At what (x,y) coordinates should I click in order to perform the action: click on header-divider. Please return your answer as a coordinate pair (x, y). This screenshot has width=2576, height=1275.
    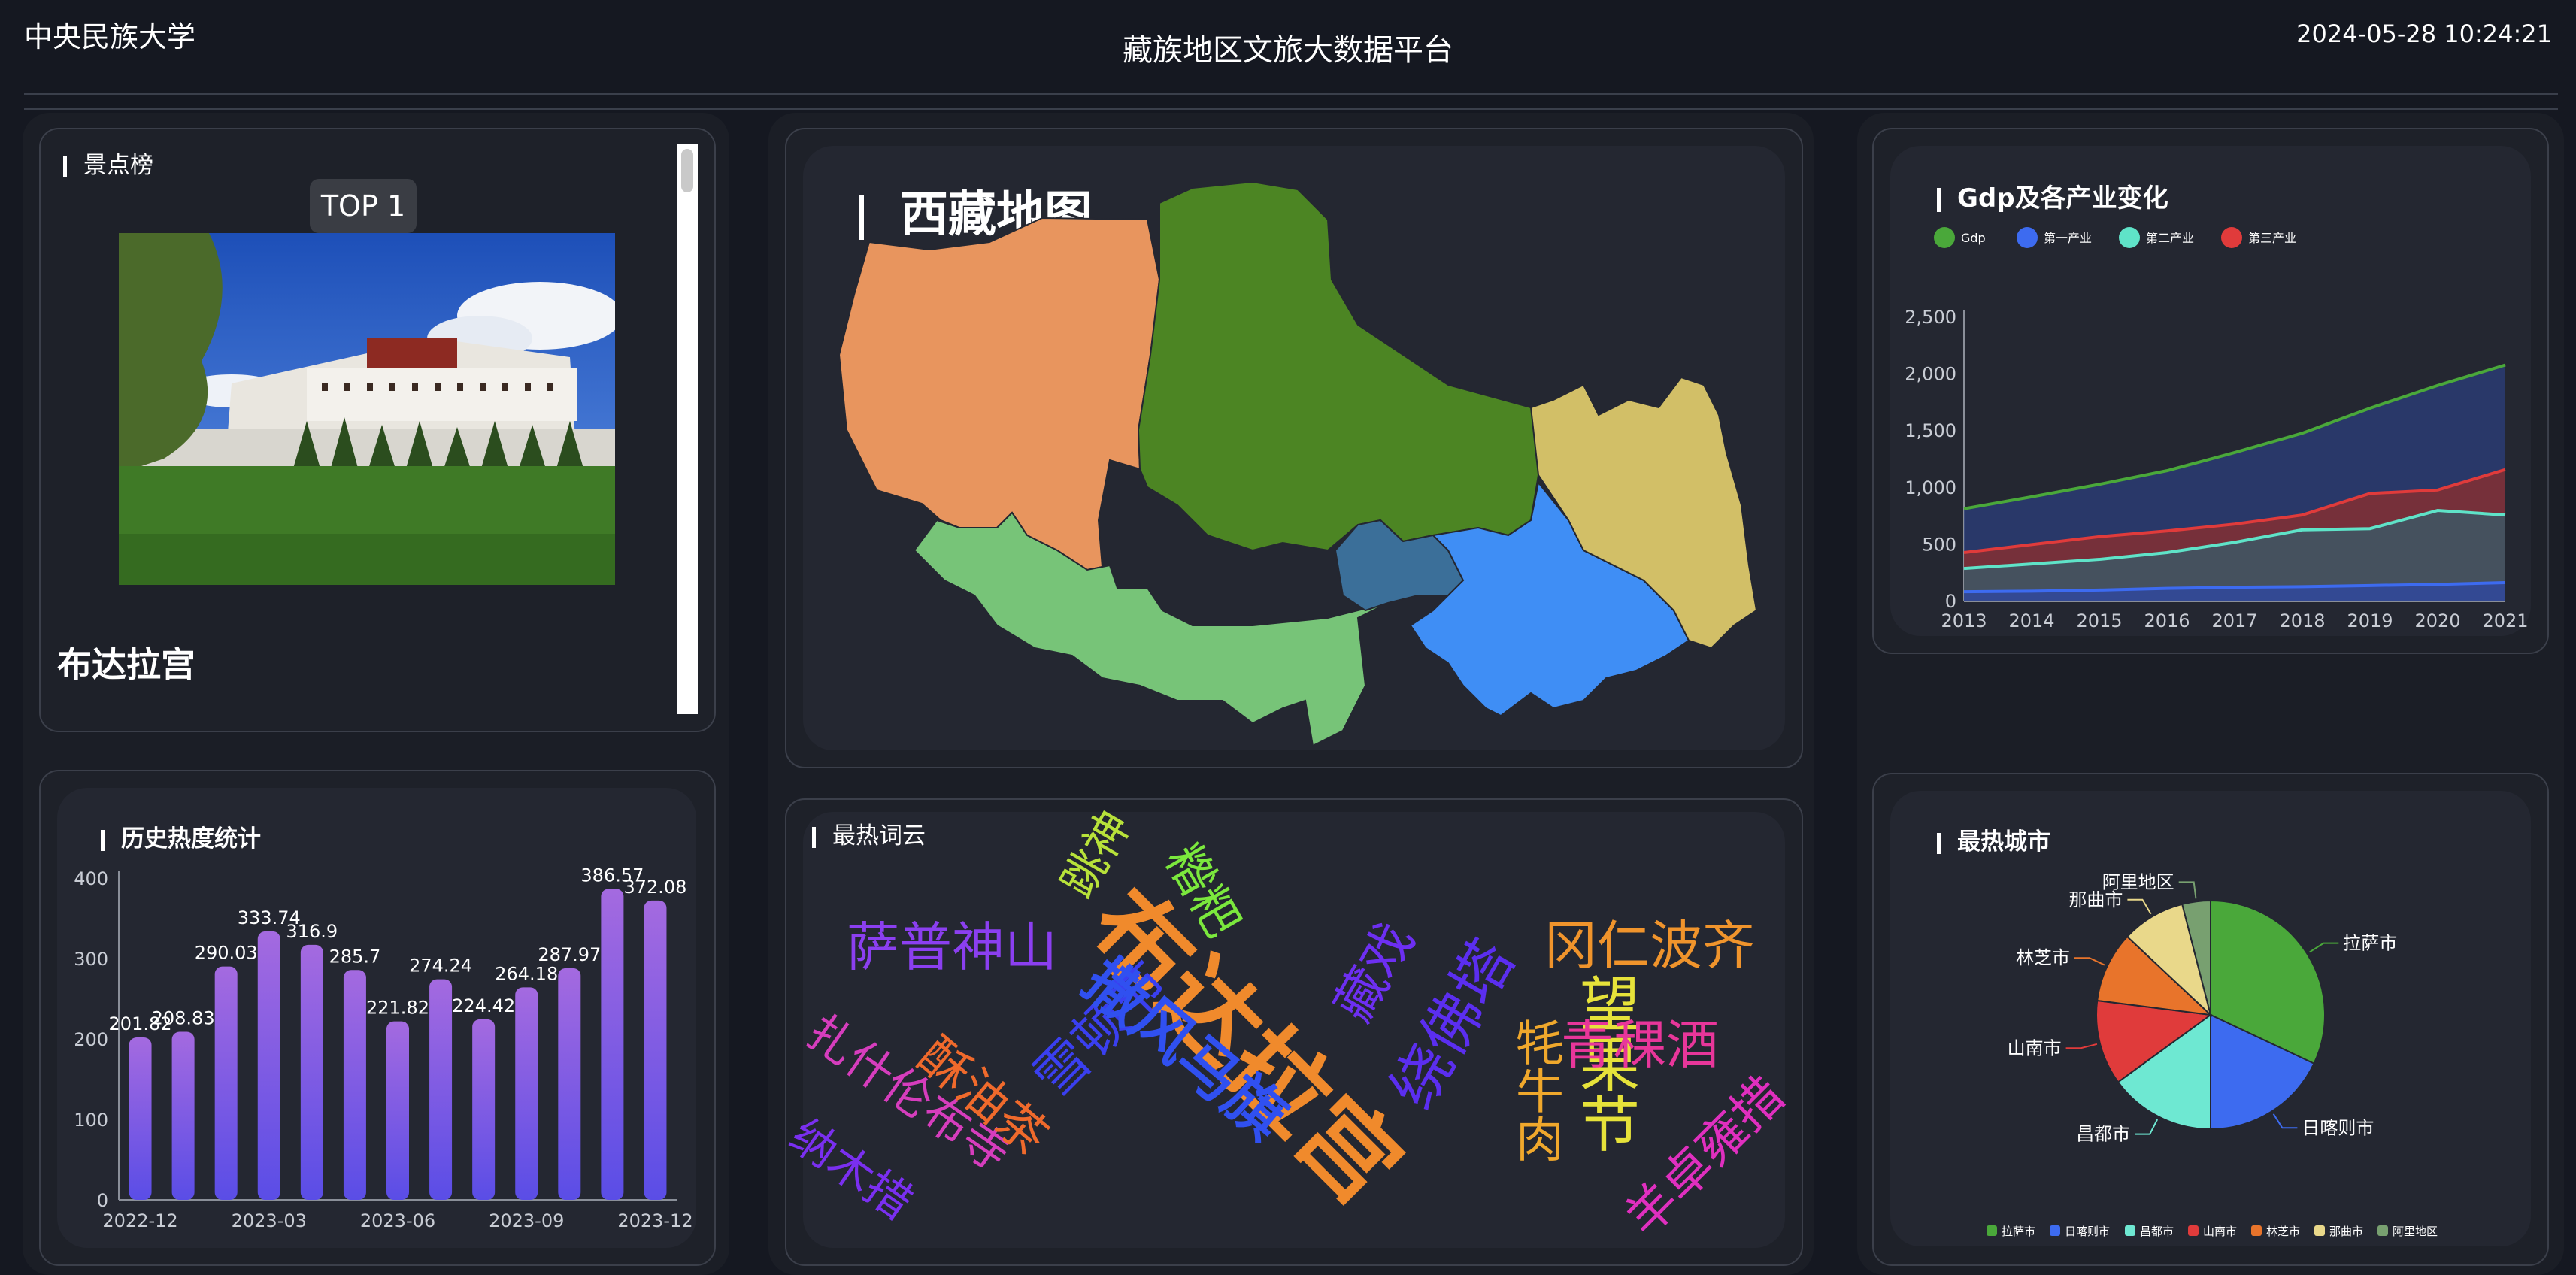
    Looking at the image, I should click on (1291, 94).